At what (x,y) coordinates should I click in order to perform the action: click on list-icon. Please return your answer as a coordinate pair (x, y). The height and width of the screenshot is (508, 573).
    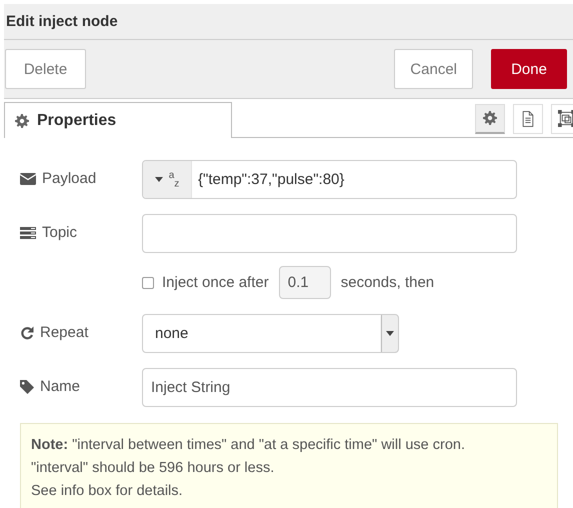
    Looking at the image, I should click on (28, 232).